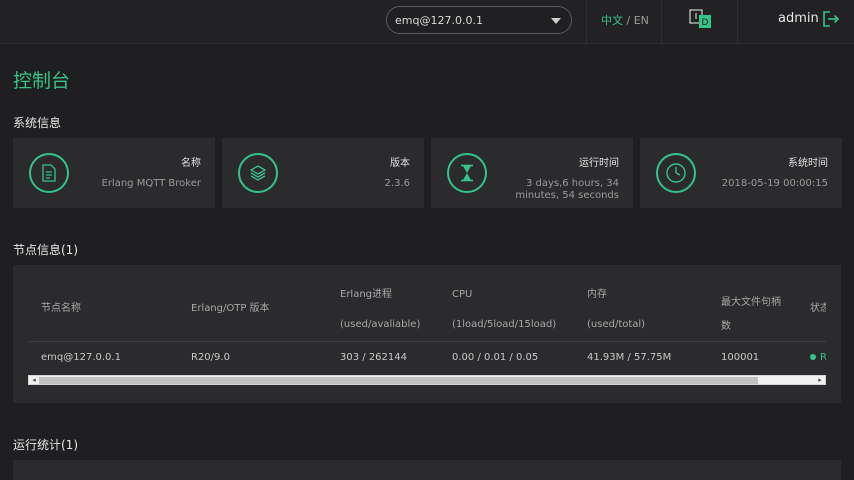 The height and width of the screenshot is (480, 854). Describe the element at coordinates (61, 308) in the screenshot. I see `column-header: 节点名称` at that location.